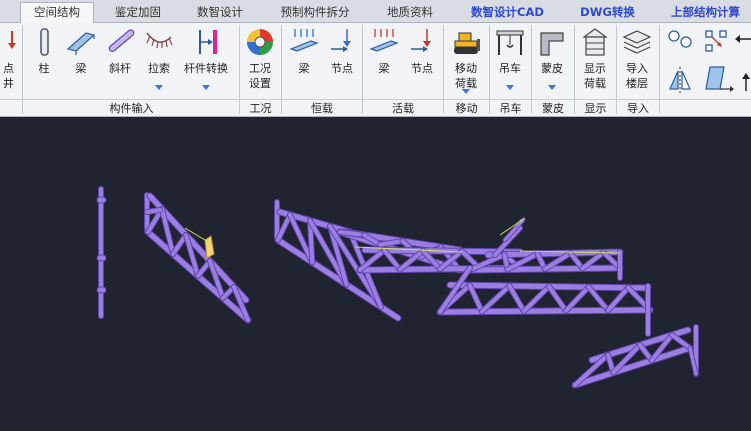 This screenshot has width=751, height=431. Describe the element at coordinates (422, 61) in the screenshot. I see `live-load-node-button: 节点` at that location.